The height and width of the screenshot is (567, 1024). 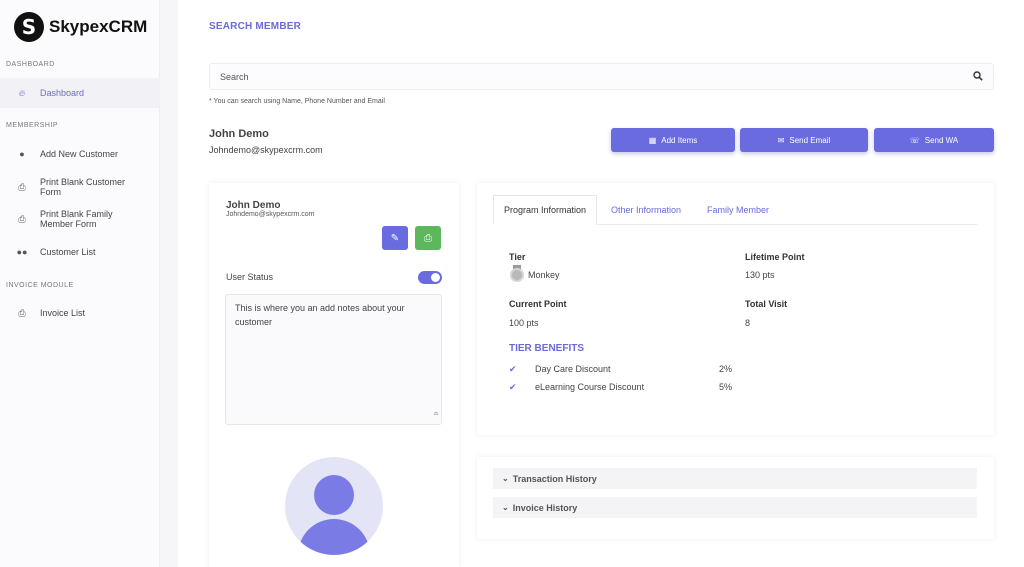 What do you see at coordinates (253, 205) in the screenshot?
I see `profile-name: John Demo` at bounding box center [253, 205].